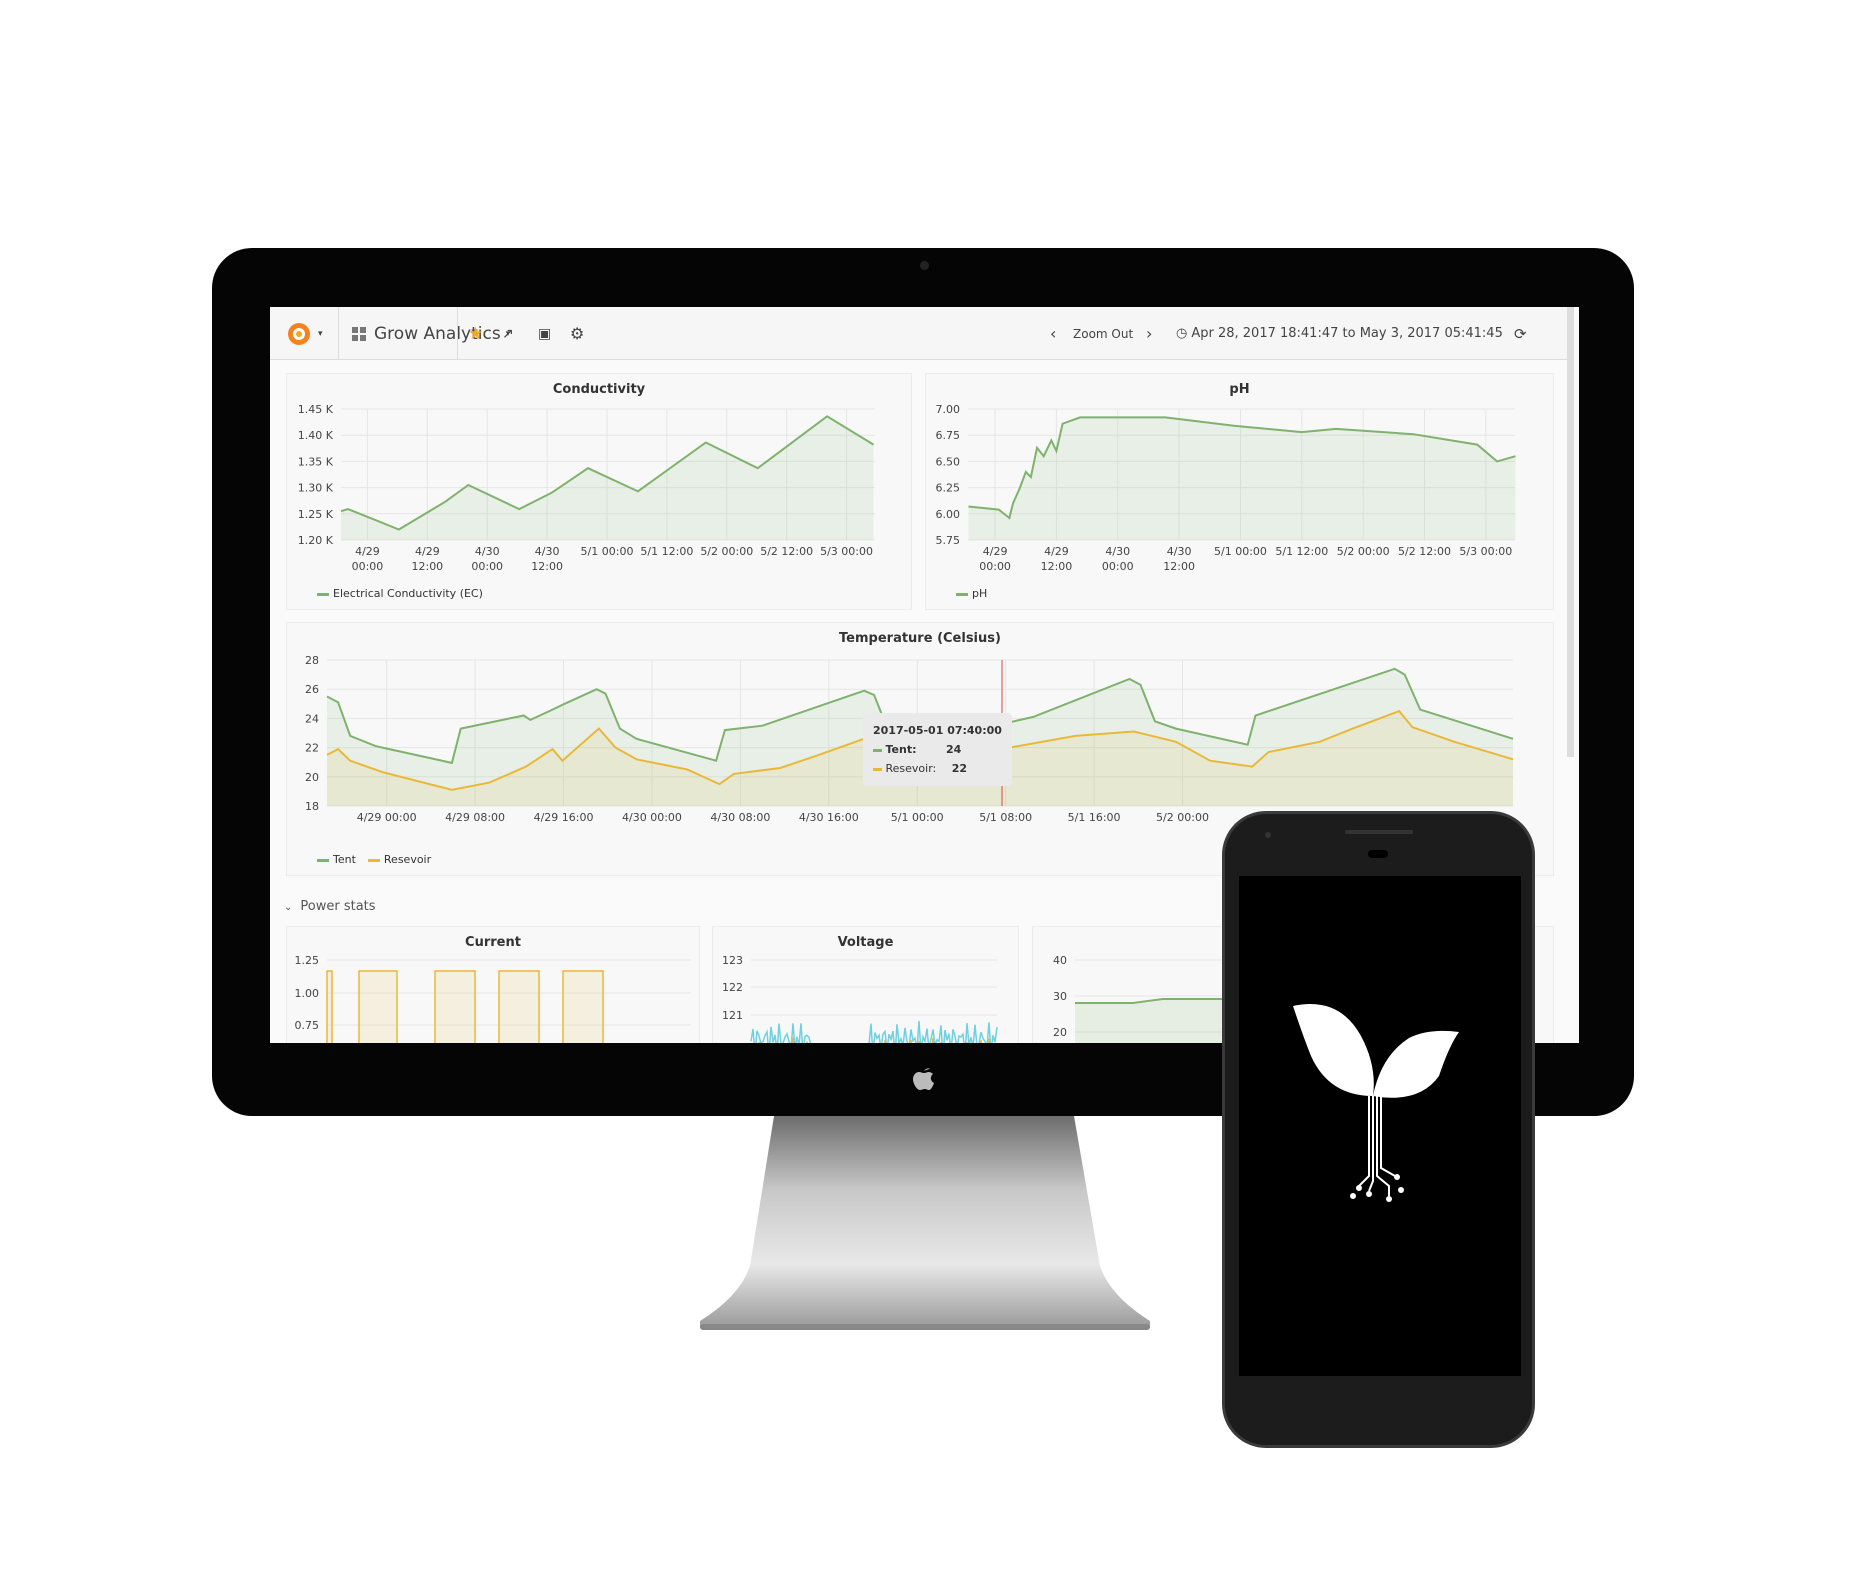 This screenshot has width=1852, height=1584. I want to click on y-tick-label: 1.25, so click(307, 960).